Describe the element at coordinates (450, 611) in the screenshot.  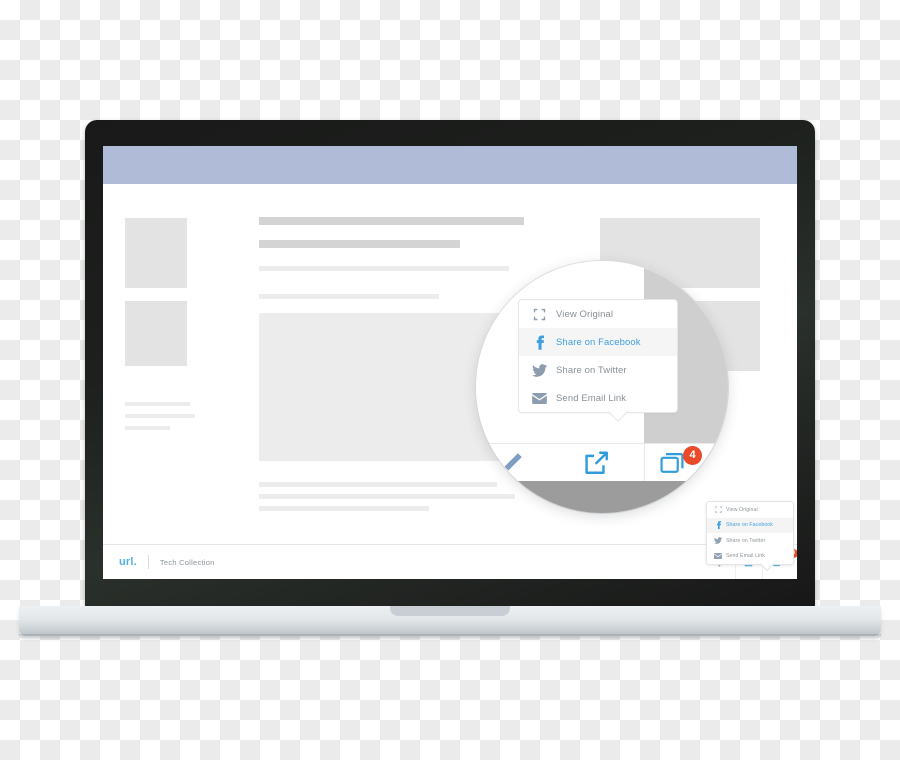
I see `laptop-base-notch` at that location.